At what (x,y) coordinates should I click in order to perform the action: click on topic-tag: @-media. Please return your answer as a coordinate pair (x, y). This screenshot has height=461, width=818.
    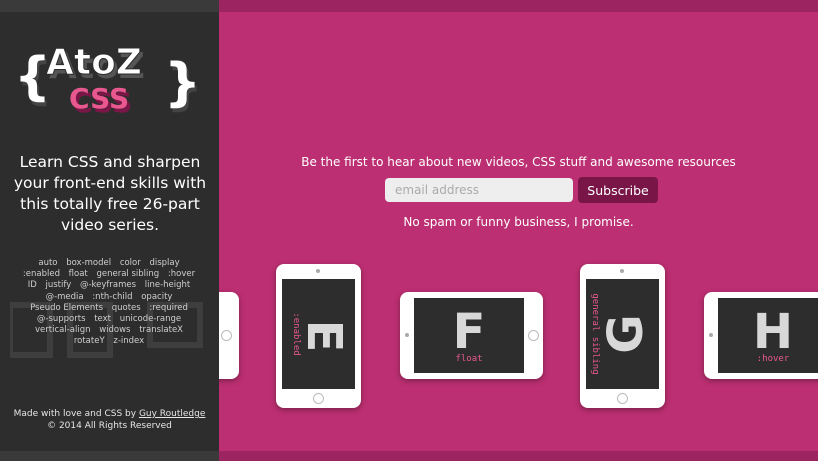
    Looking at the image, I should click on (65, 297).